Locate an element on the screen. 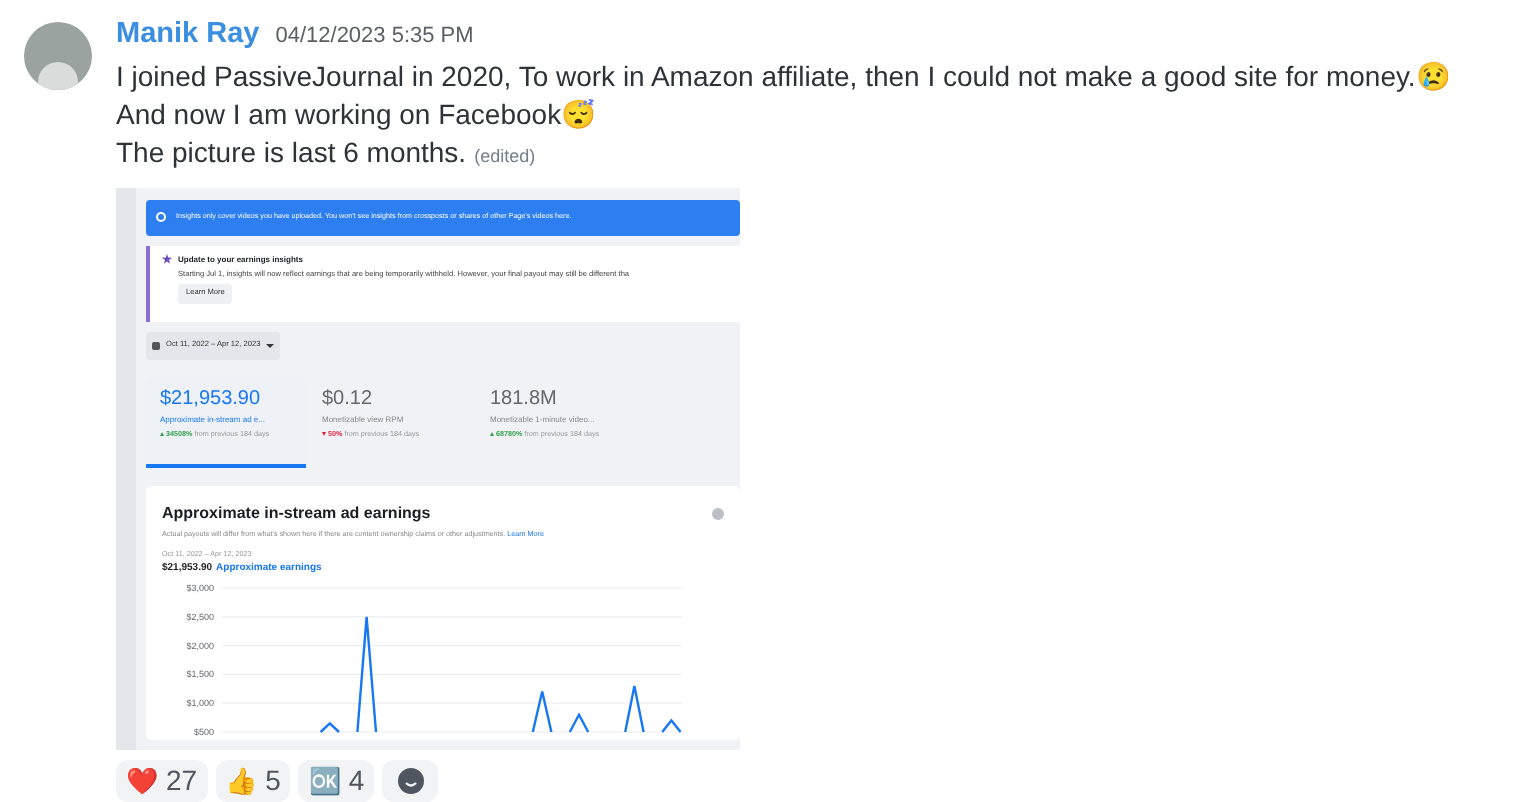 This screenshot has height=802, width=1536. message-text: I joined PassiveJournal in 2020, To work in Amazon affiliate, then I could not make a good site for money.😢 is located at coordinates (783, 75).